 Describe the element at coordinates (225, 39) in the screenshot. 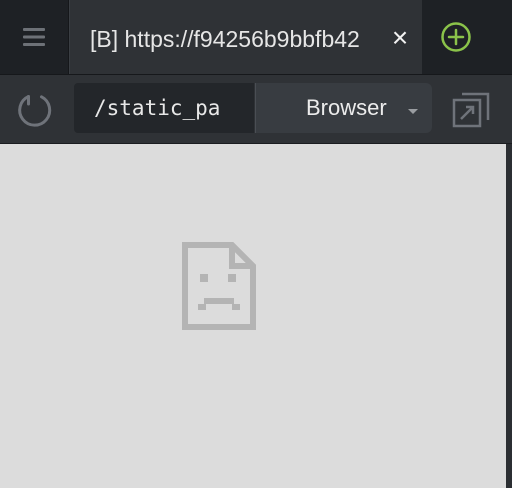

I see `tab-title: [B] https://f94256b9bbfb42` at that location.